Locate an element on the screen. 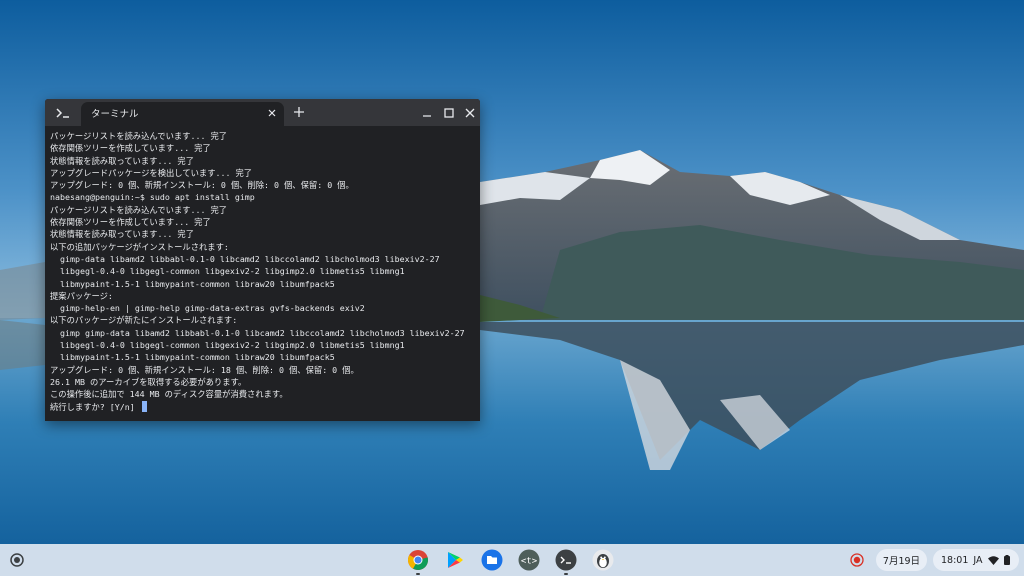 The width and height of the screenshot is (1024, 576). terminal-line: 以下のパッケージが新たにインストールされます: is located at coordinates (144, 320).